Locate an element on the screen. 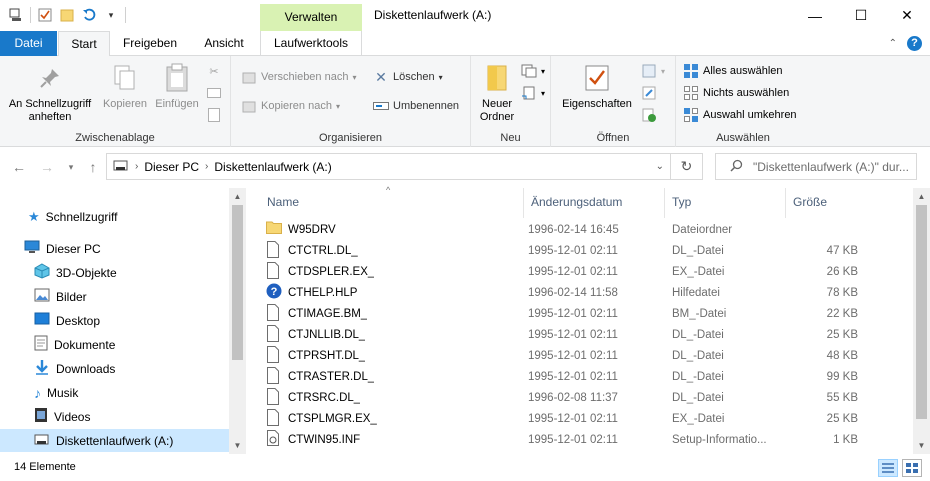  nav-item-music: ♪ Musik is located at coordinates (114, 392).